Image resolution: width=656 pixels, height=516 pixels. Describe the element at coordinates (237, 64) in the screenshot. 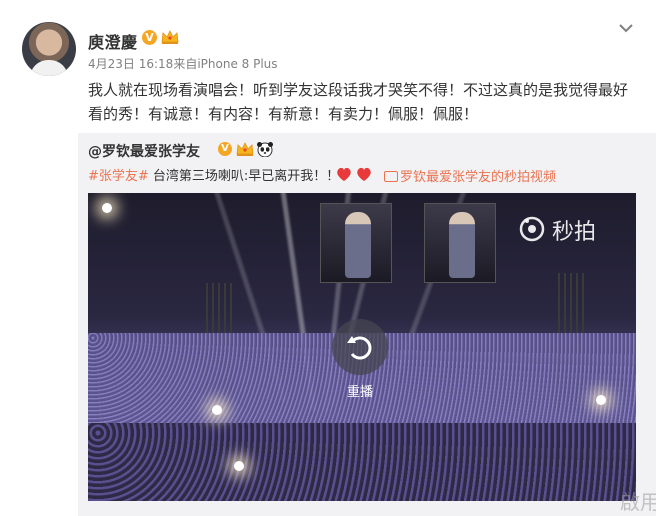

I see `post-source: iPhone 8 Plus` at that location.